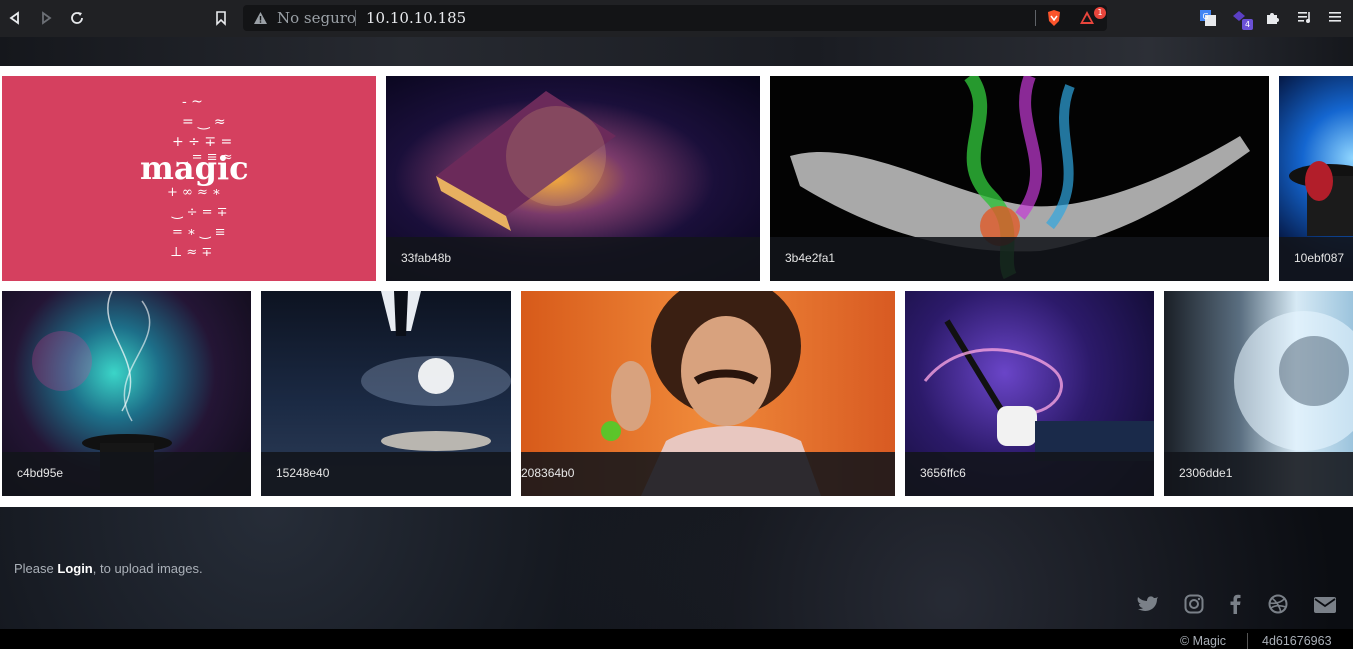 Image resolution: width=1353 pixels, height=649 pixels. I want to click on version-text: 4d61676963, so click(1297, 641).